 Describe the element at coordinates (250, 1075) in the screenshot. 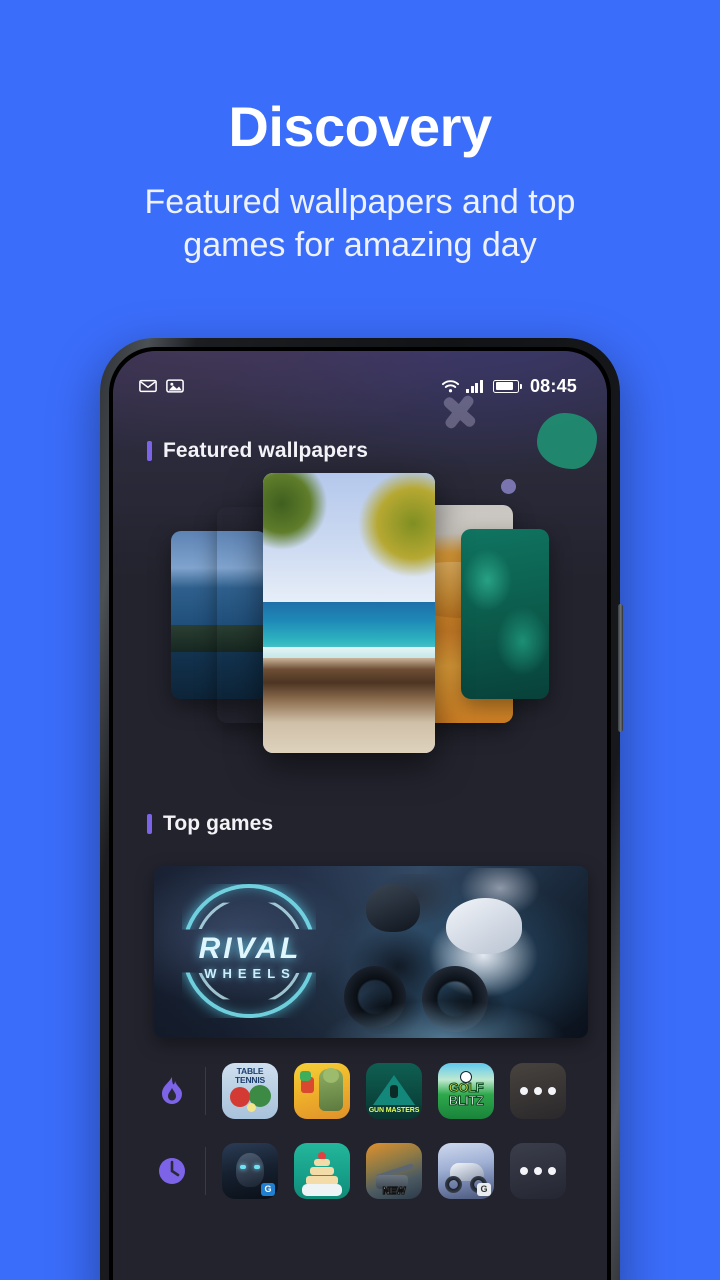

I see `game-tile-label: TABLE TENNIS` at that location.